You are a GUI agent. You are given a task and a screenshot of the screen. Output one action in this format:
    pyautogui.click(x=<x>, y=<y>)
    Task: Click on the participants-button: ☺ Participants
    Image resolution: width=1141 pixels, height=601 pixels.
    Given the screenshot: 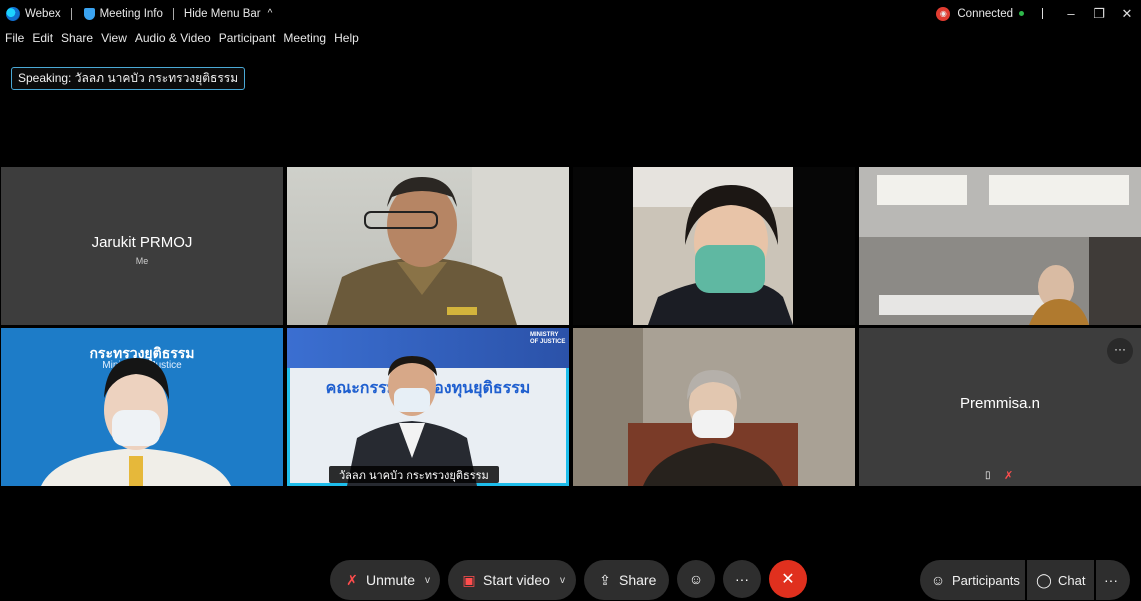 What is the action you would take?
    pyautogui.click(x=972, y=580)
    